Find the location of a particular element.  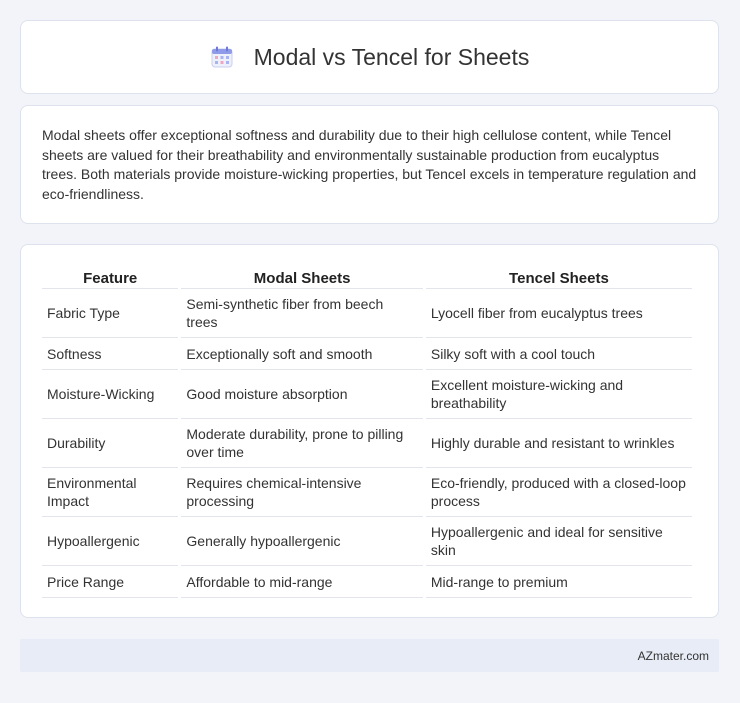

row-feature: Moisture-Wicking is located at coordinates (110, 394).